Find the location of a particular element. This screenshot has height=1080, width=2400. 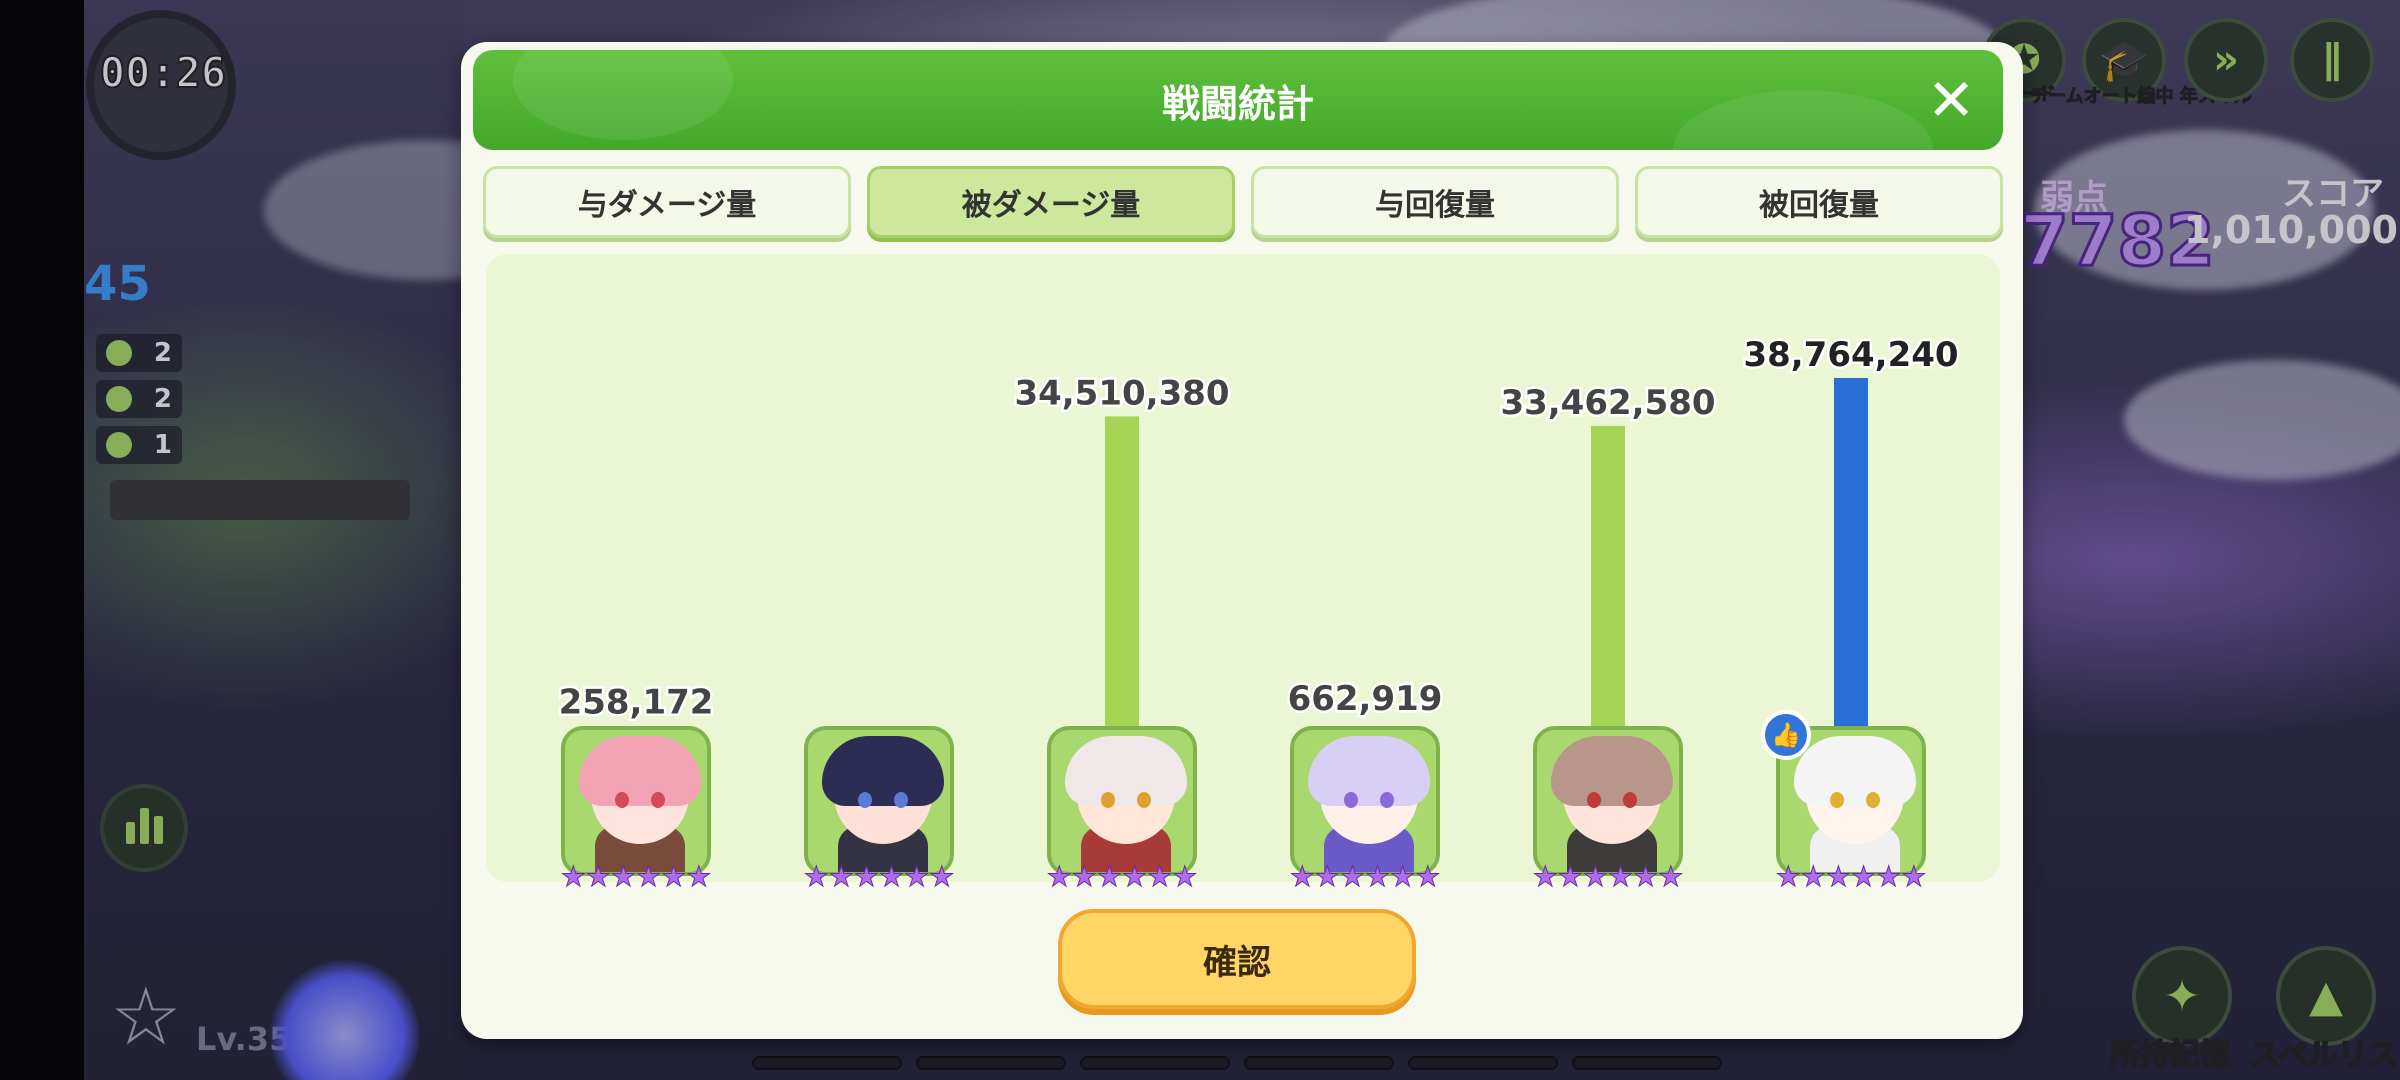

confirm-button: 確認 is located at coordinates (1237, 959).